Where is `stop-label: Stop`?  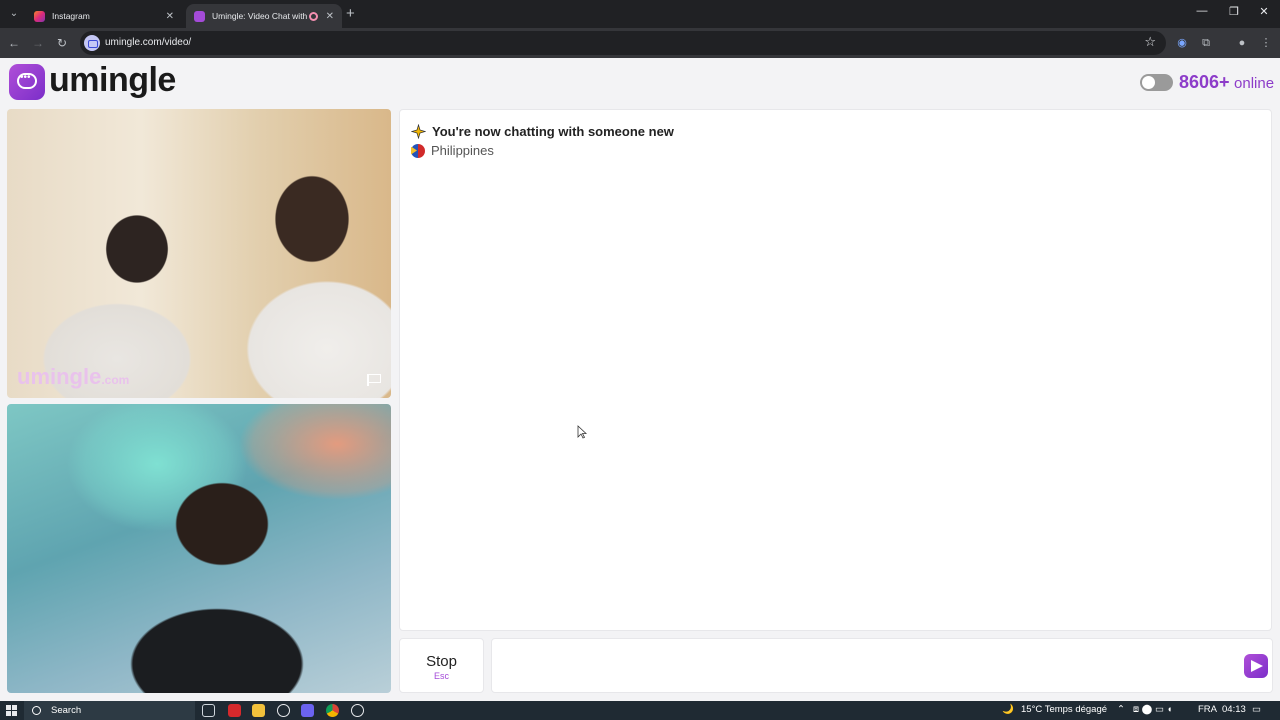 stop-label: Stop is located at coordinates (441, 661).